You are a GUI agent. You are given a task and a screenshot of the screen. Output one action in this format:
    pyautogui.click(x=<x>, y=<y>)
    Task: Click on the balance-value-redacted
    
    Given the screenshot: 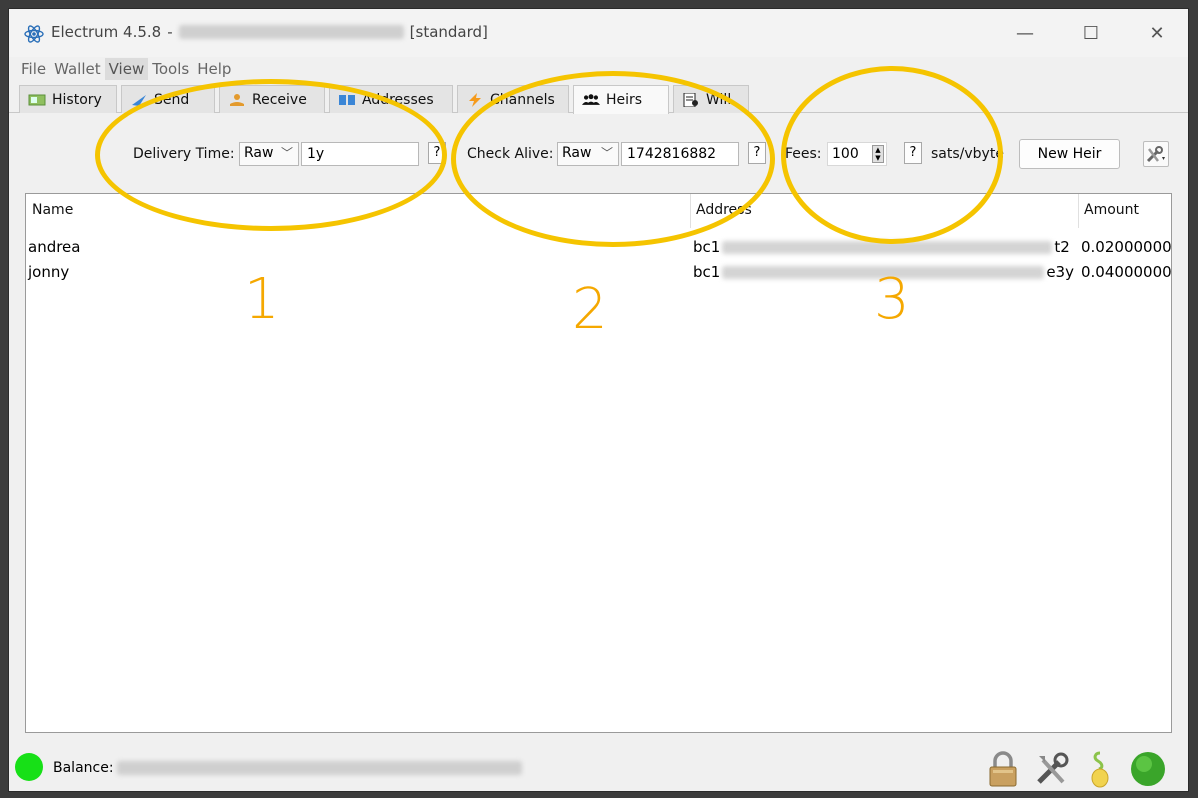 What is the action you would take?
    pyautogui.click(x=319, y=768)
    